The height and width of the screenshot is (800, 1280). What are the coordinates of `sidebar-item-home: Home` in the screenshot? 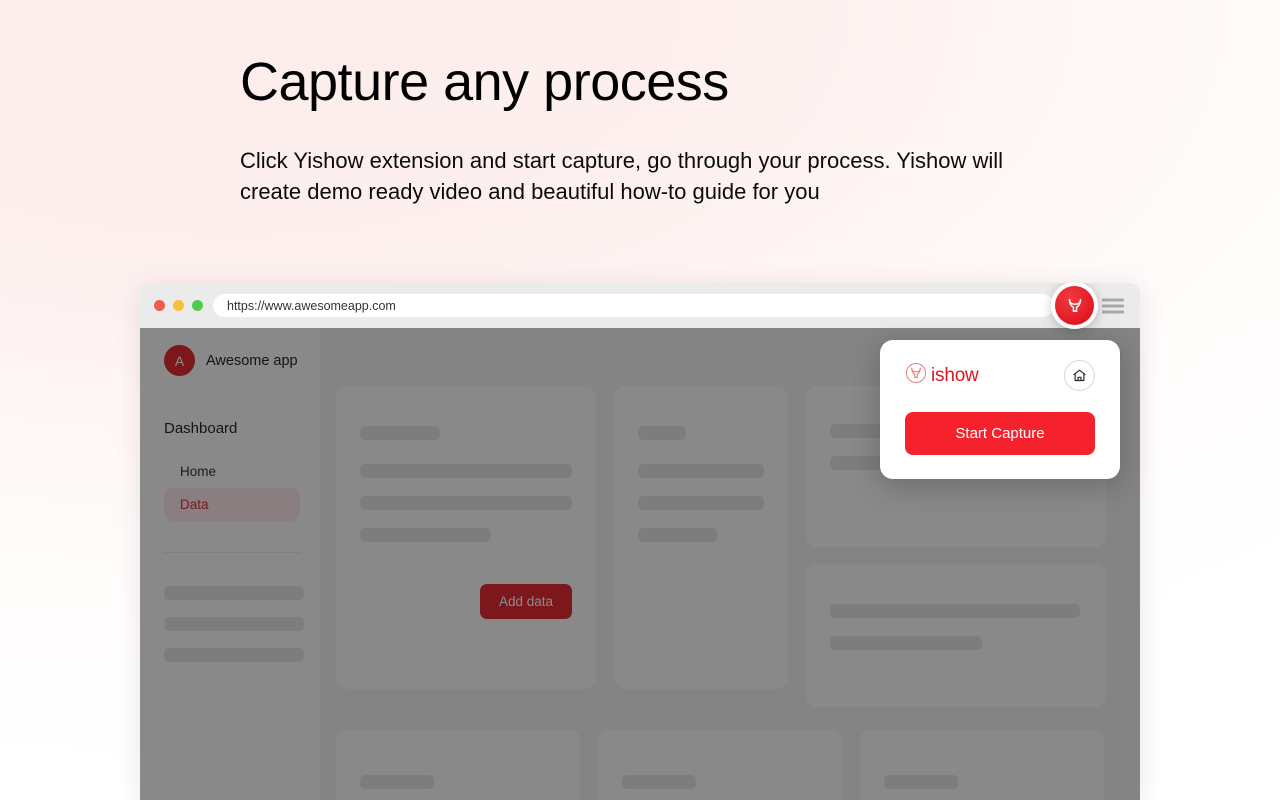 It's located at (232, 471).